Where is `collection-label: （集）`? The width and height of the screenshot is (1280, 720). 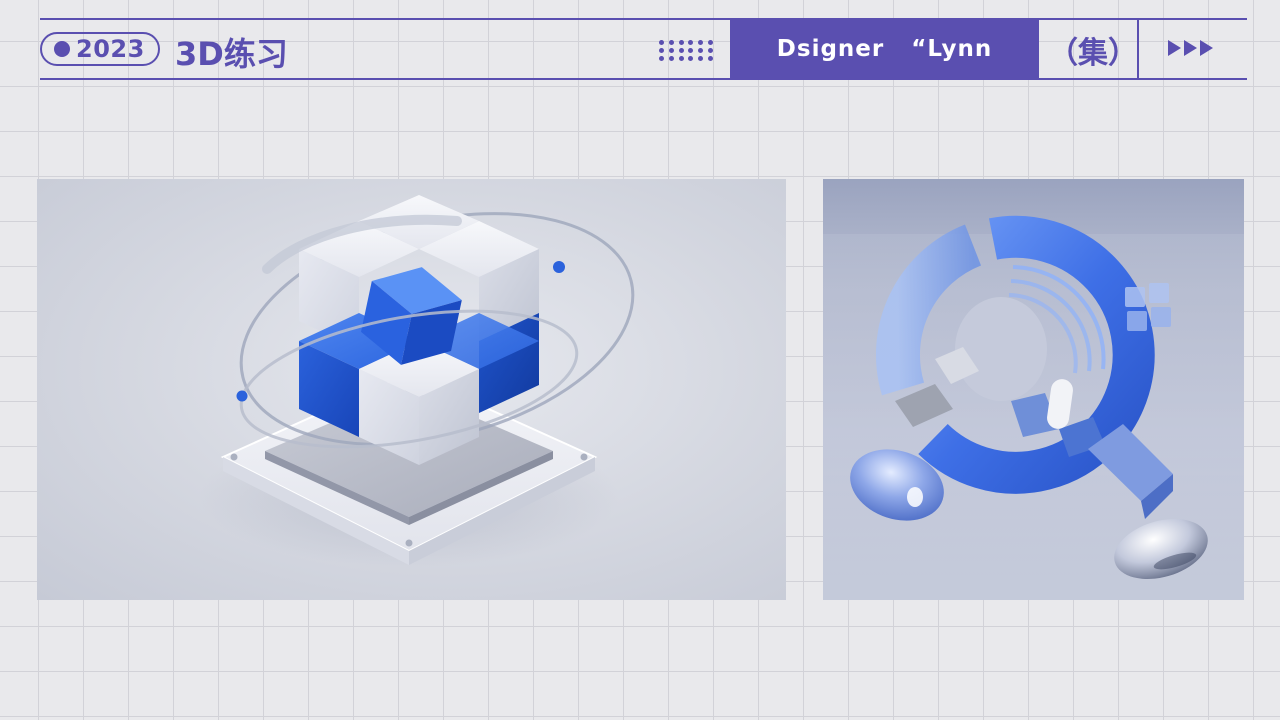 collection-label: （集） is located at coordinates (1093, 53).